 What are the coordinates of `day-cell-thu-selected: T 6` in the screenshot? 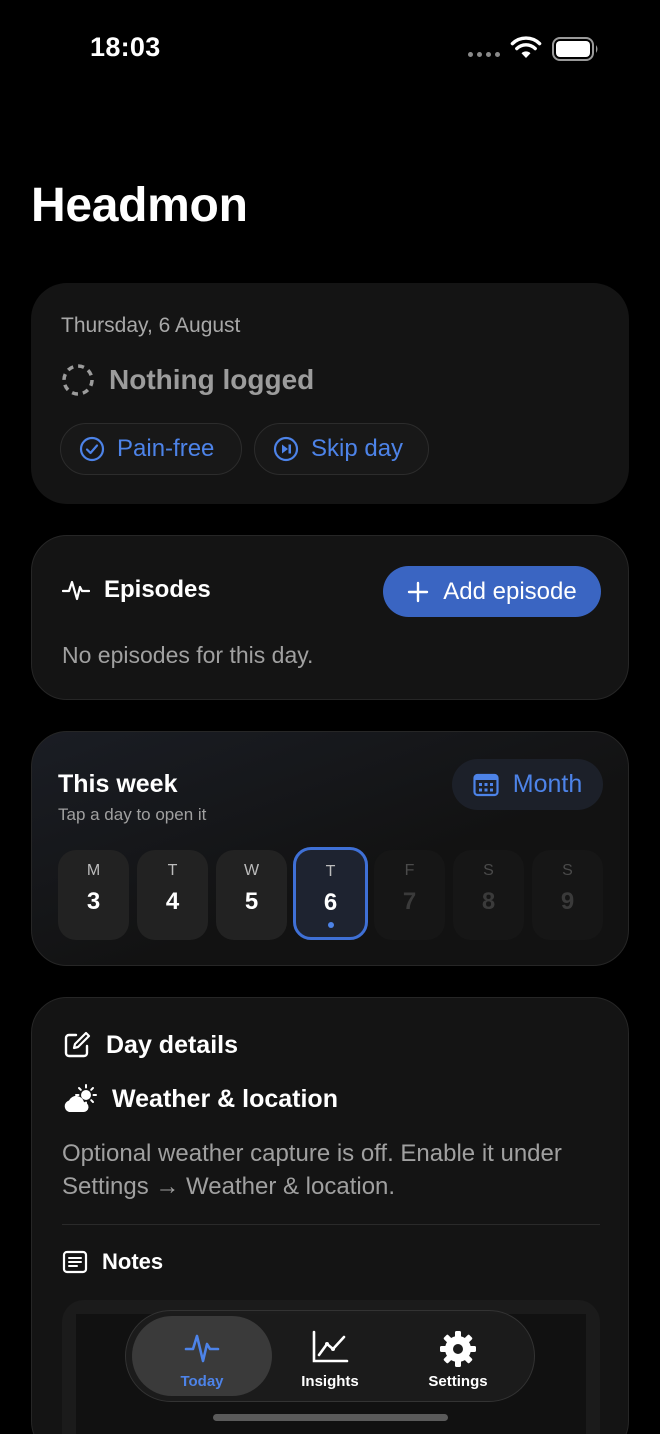 It's located at (330, 893).